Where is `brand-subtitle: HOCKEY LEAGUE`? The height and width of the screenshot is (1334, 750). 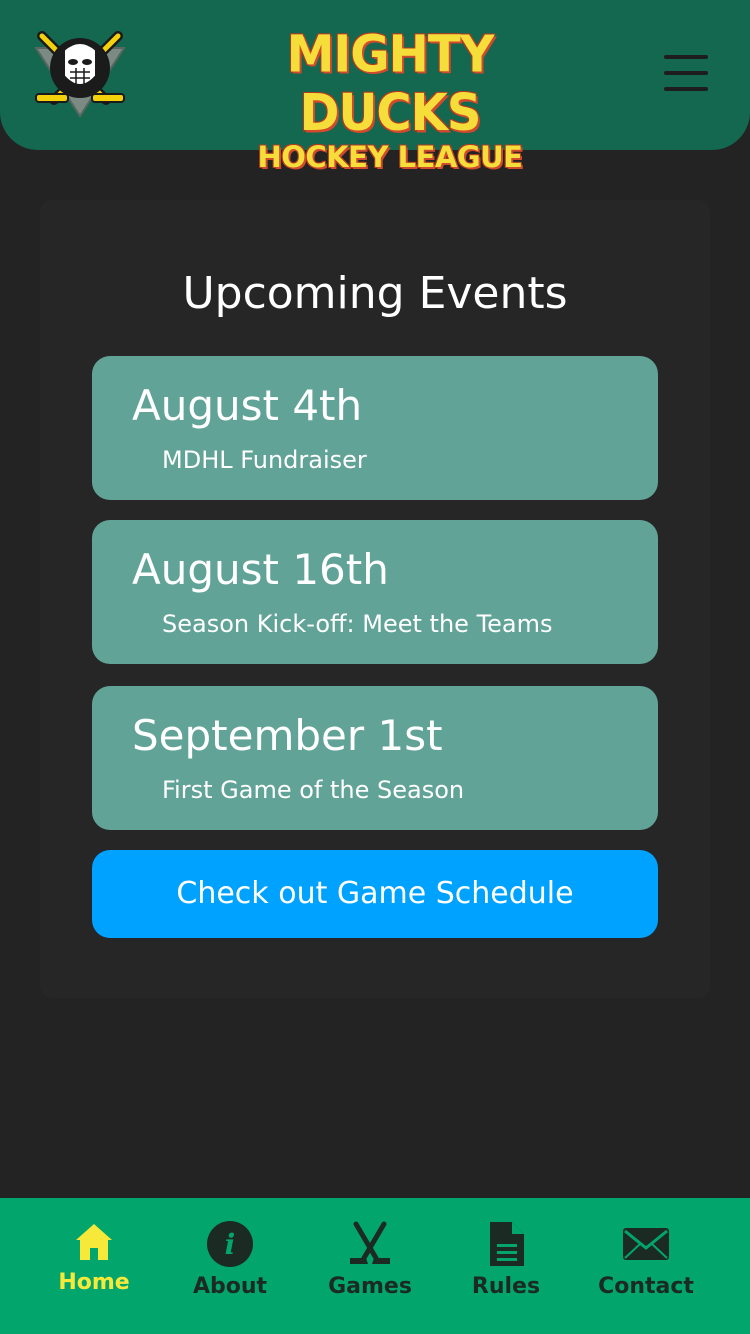
brand-subtitle: HOCKEY LEAGUE is located at coordinates (390, 157).